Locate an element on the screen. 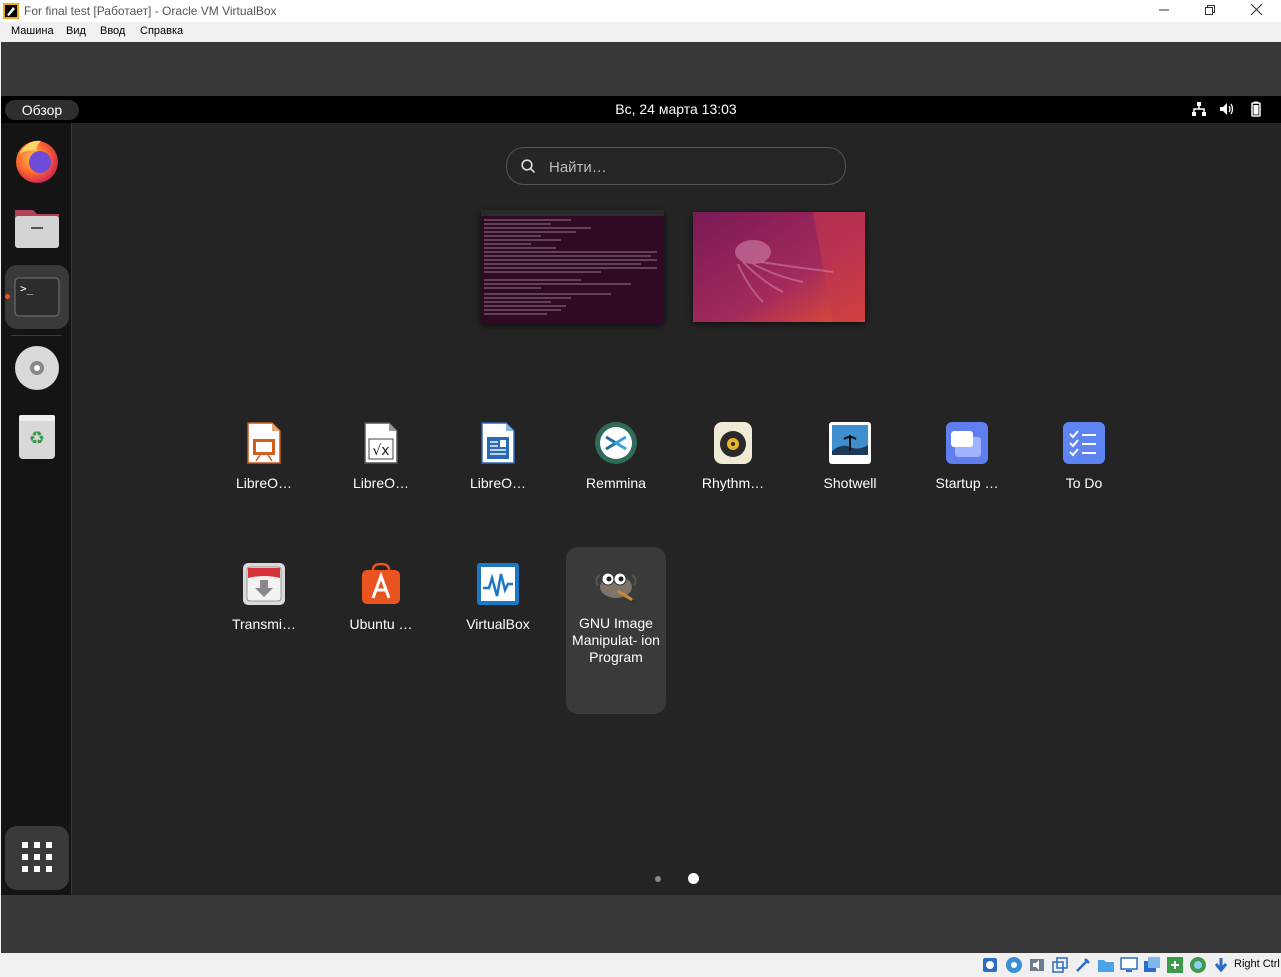  hdd-icon is located at coordinates (990, 965).